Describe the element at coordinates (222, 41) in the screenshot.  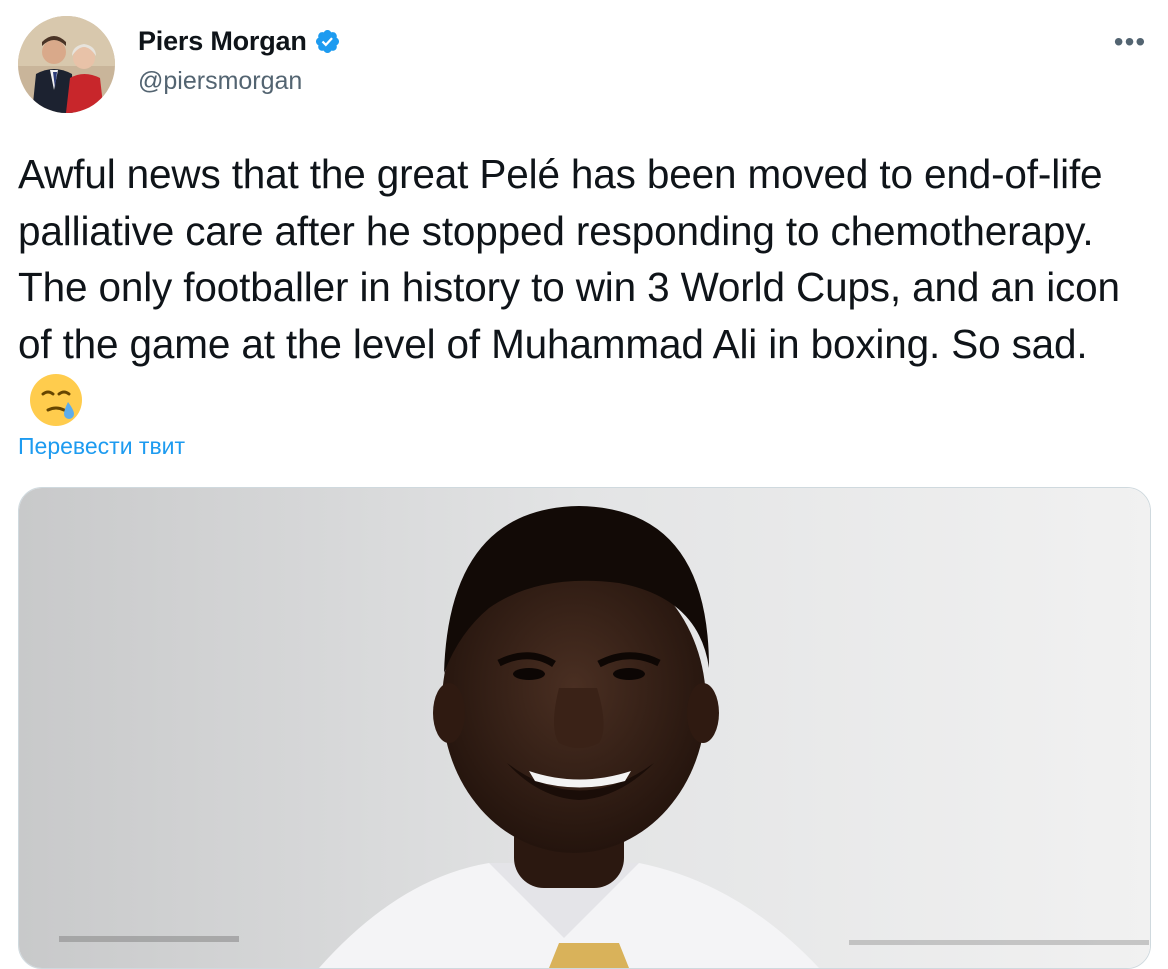
I see `display-name: Piers Morgan` at that location.